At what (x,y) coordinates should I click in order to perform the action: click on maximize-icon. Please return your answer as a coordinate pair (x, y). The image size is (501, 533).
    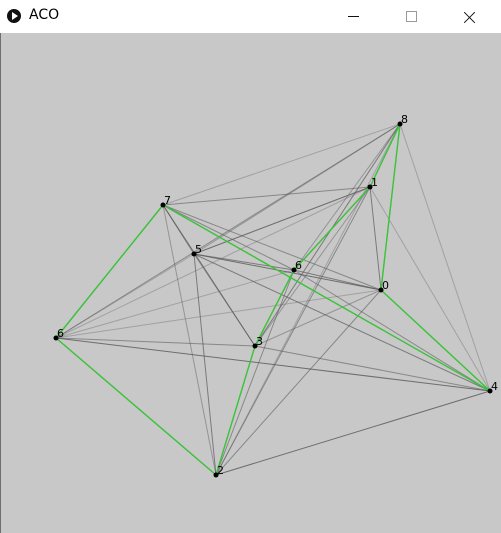
    Looking at the image, I should click on (411, 16).